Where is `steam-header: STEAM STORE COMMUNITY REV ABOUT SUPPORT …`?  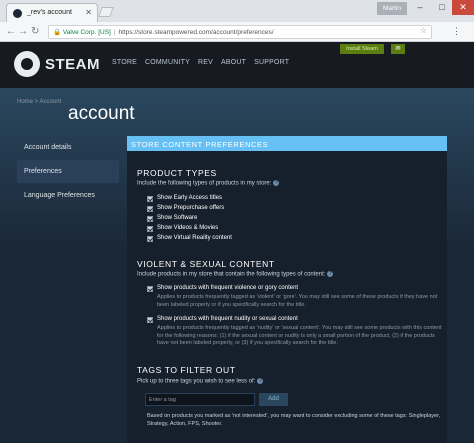
steam-header: STEAM STORE COMMUNITY REV ABOUT SUPPORT … is located at coordinates (237, 65).